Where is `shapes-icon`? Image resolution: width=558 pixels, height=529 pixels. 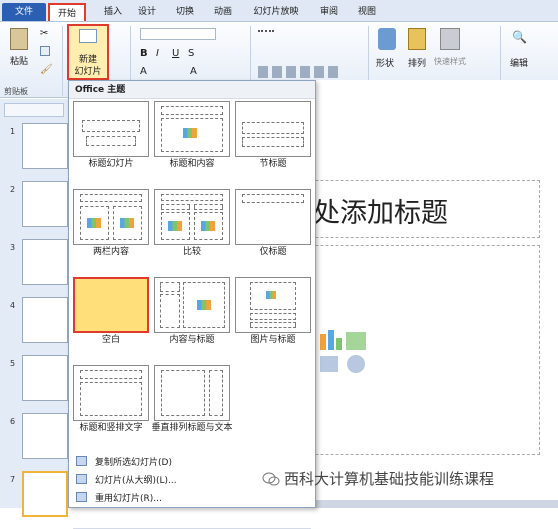 shapes-icon is located at coordinates (387, 39).